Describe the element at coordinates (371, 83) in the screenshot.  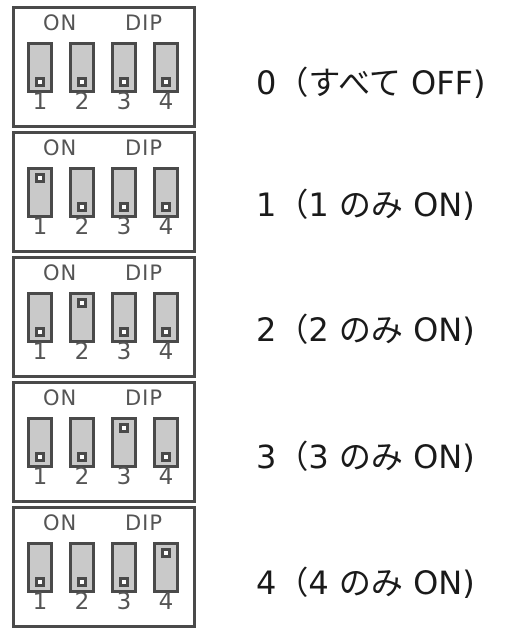
I see `setting-caption: 0（すべて OFF)` at that location.